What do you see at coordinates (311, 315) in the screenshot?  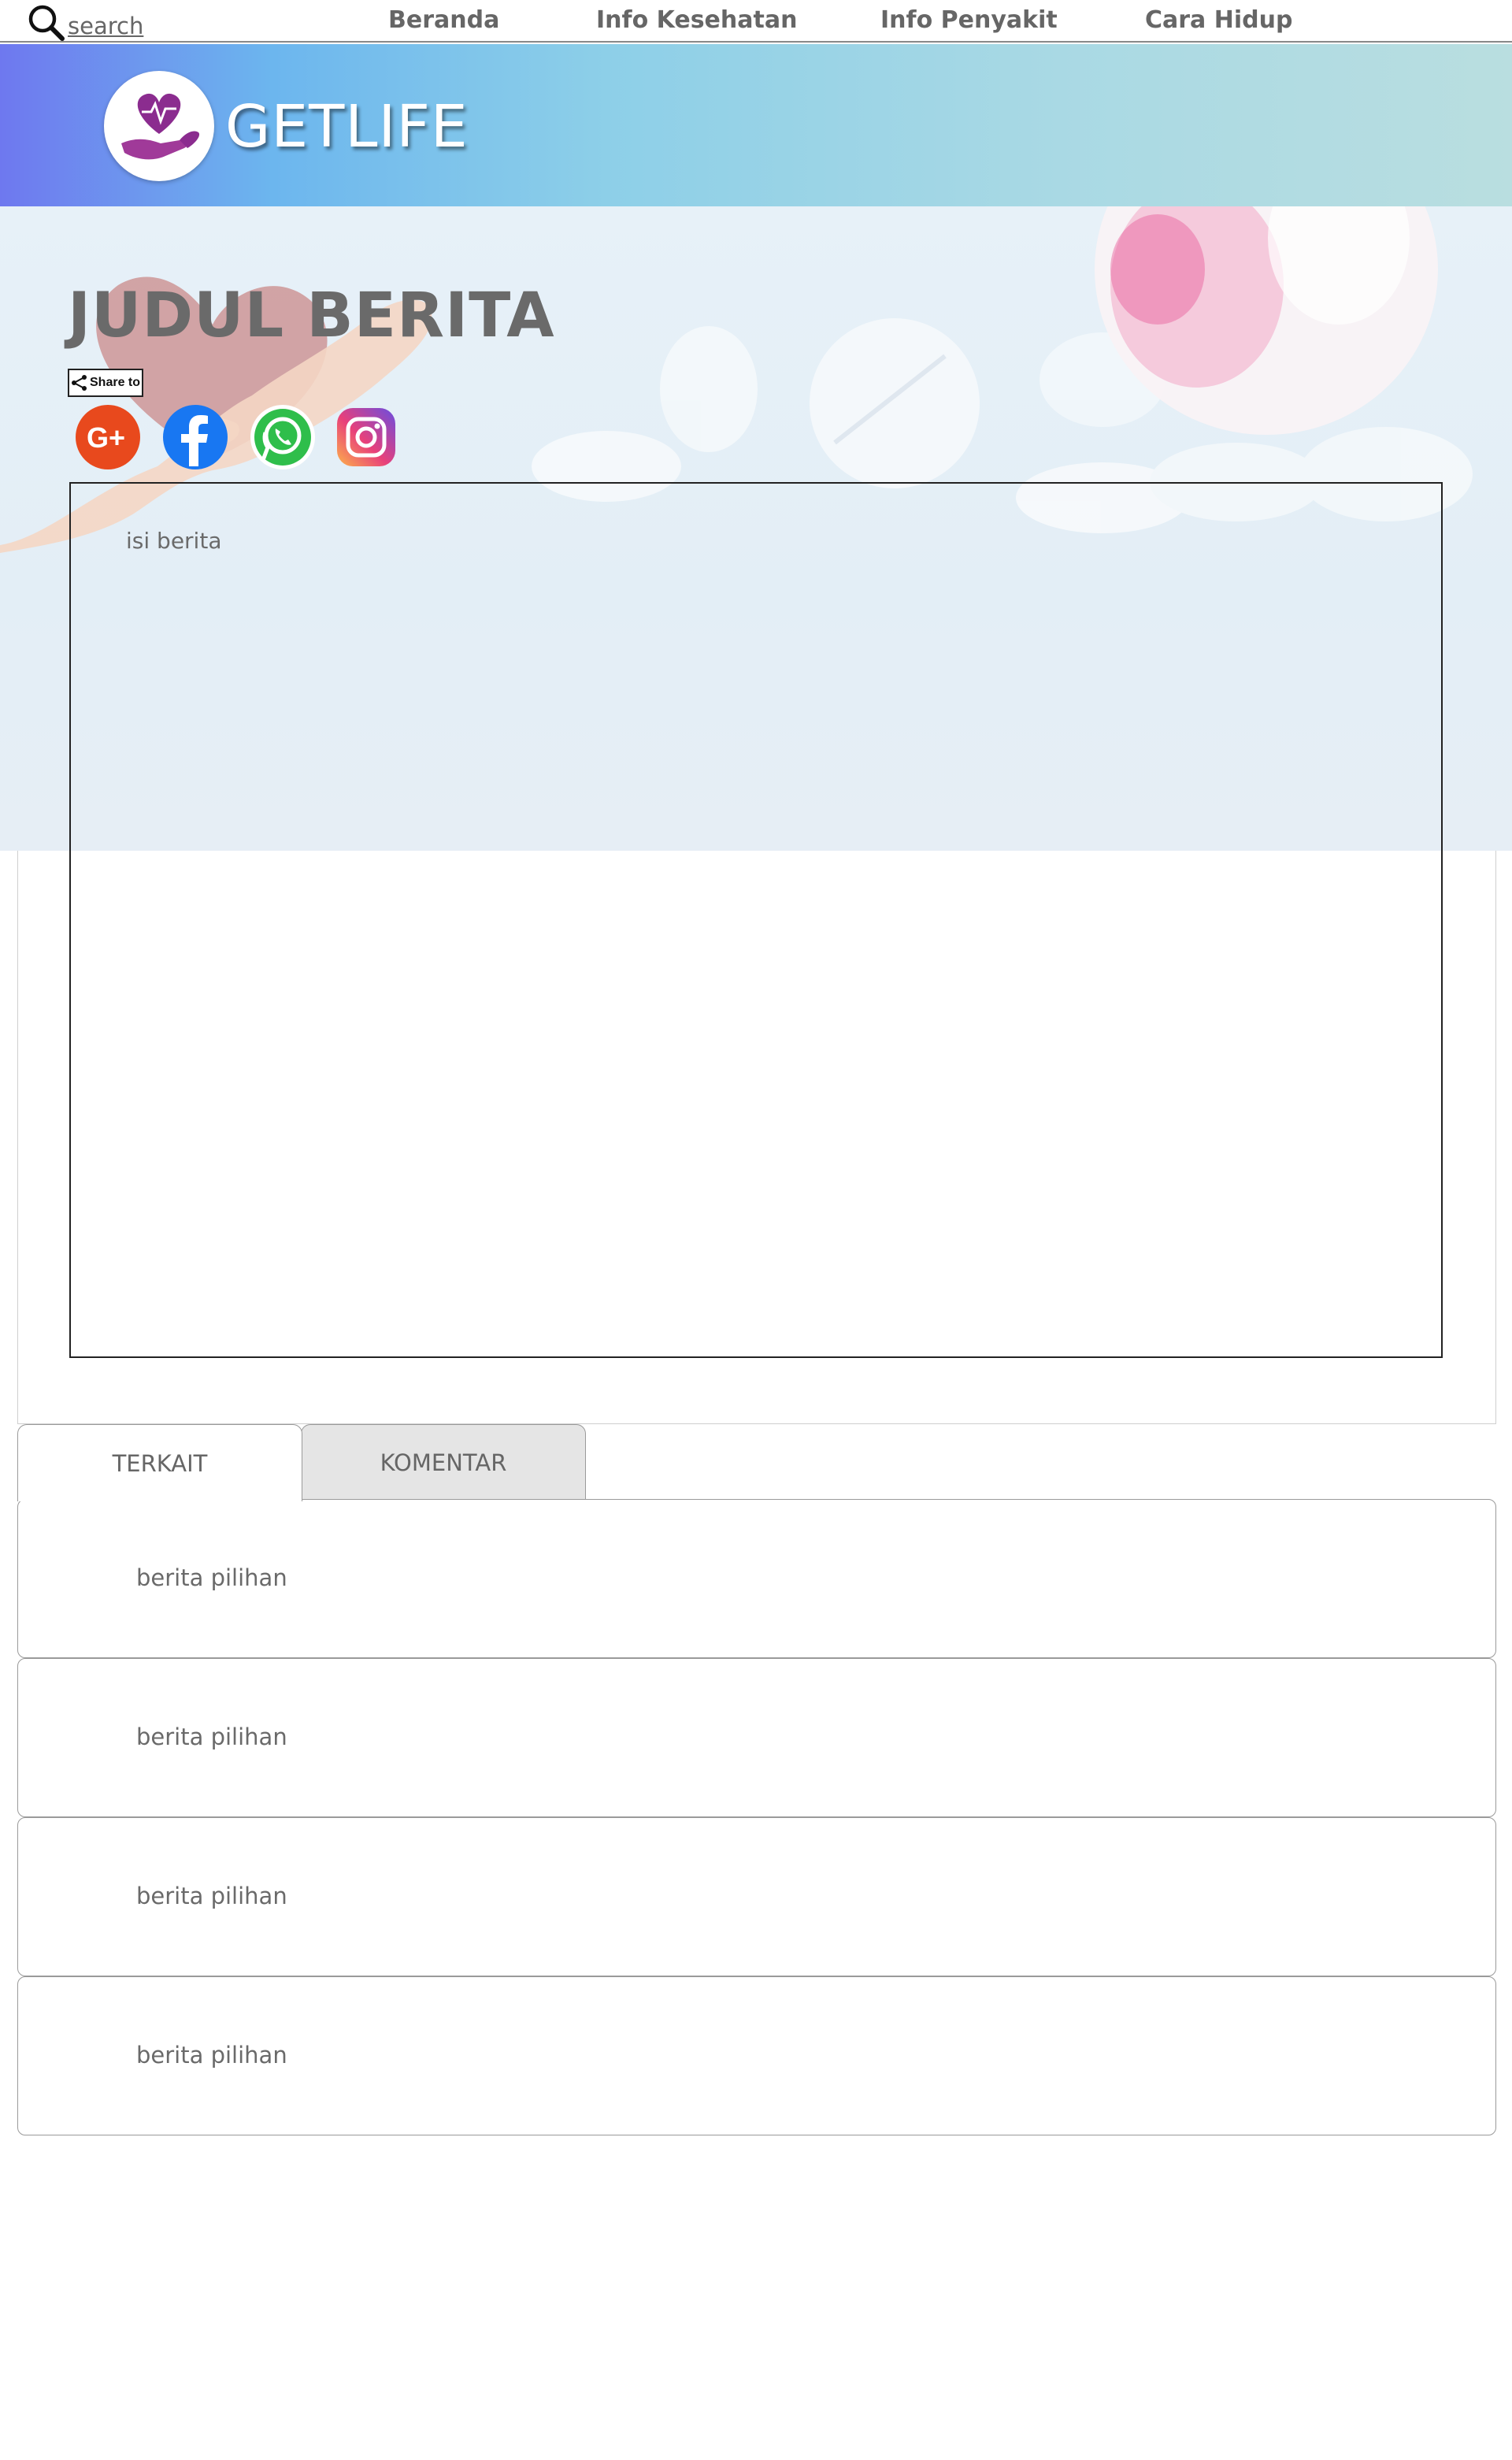 I see `article-title: JUDUL BERITA` at bounding box center [311, 315].